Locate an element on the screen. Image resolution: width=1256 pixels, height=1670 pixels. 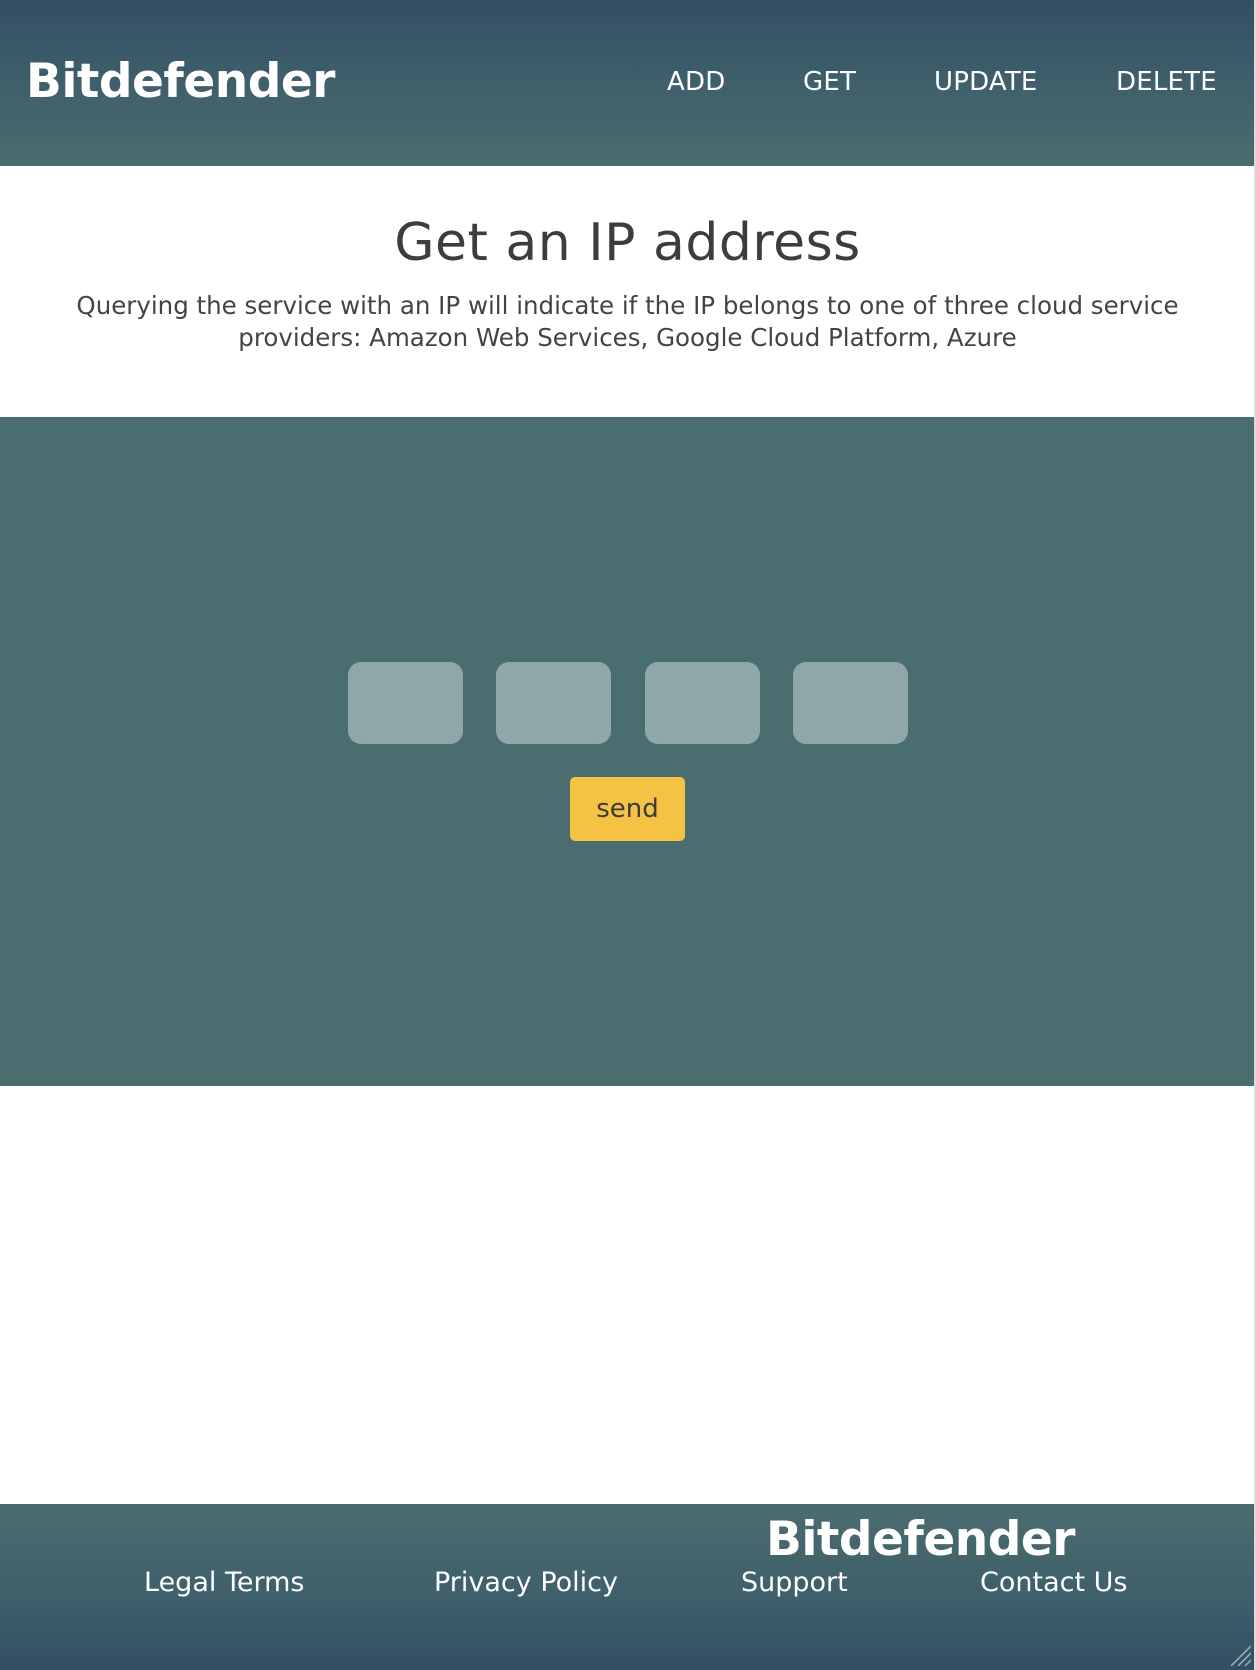
footer-link-privacy-policy: Privacy Policy is located at coordinates (526, 1583).